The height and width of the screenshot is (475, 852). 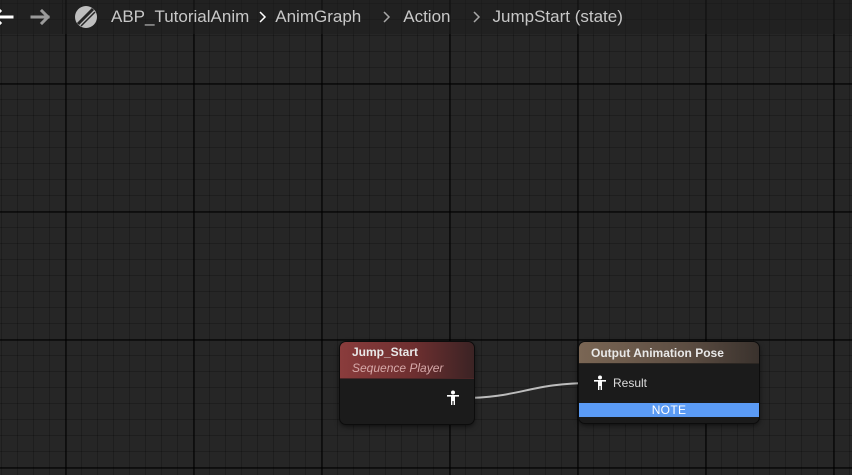 I want to click on result-pin-label: Result, so click(x=630, y=383).